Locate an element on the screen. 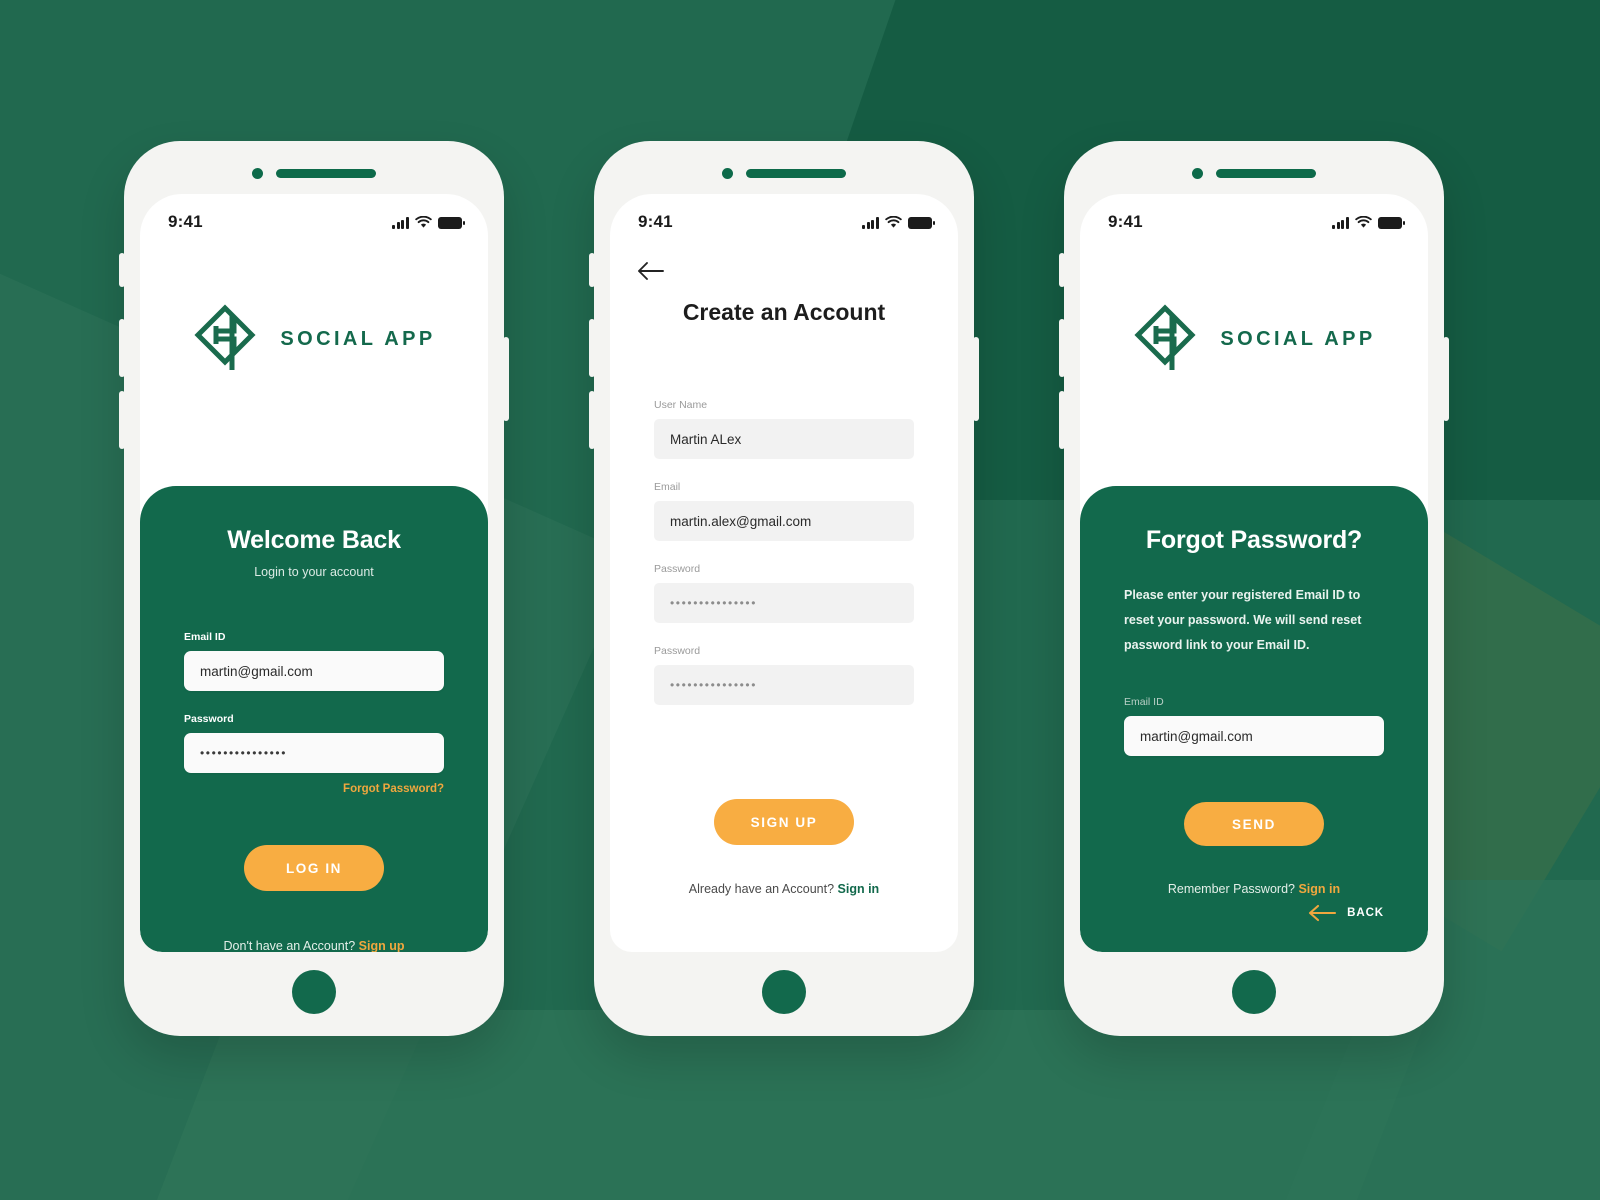 The image size is (1600, 1200). field-label-username: User Name is located at coordinates (681, 405).